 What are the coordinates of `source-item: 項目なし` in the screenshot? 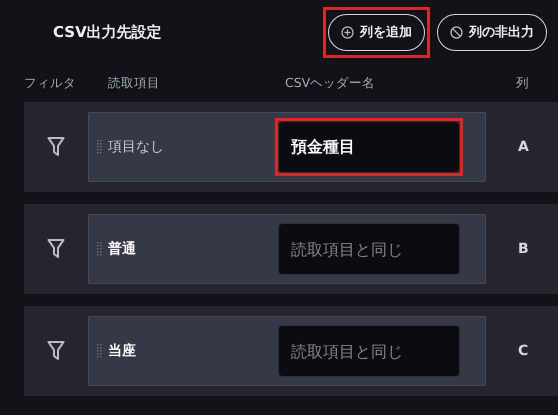 It's located at (136, 147).